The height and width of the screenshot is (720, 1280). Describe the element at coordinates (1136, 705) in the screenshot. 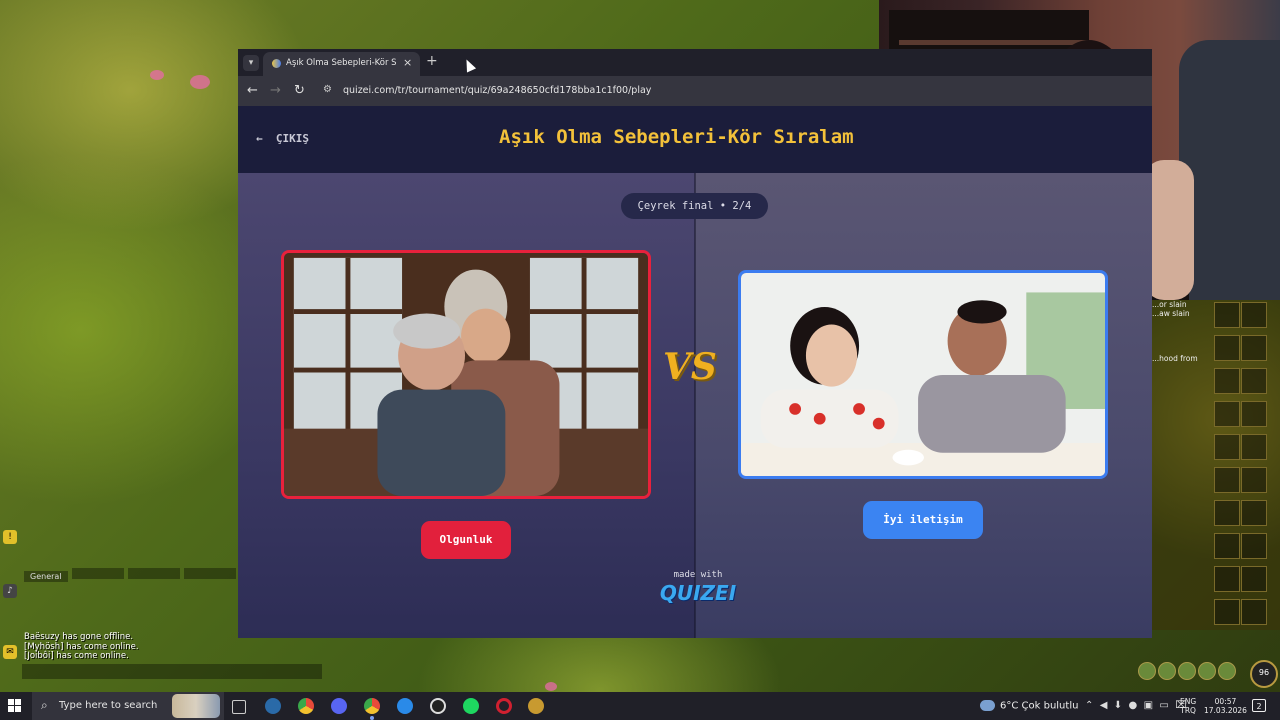

I see `system-tray: ⌃ ◀ ⬇ ● ▣ ▭ ⌧` at that location.